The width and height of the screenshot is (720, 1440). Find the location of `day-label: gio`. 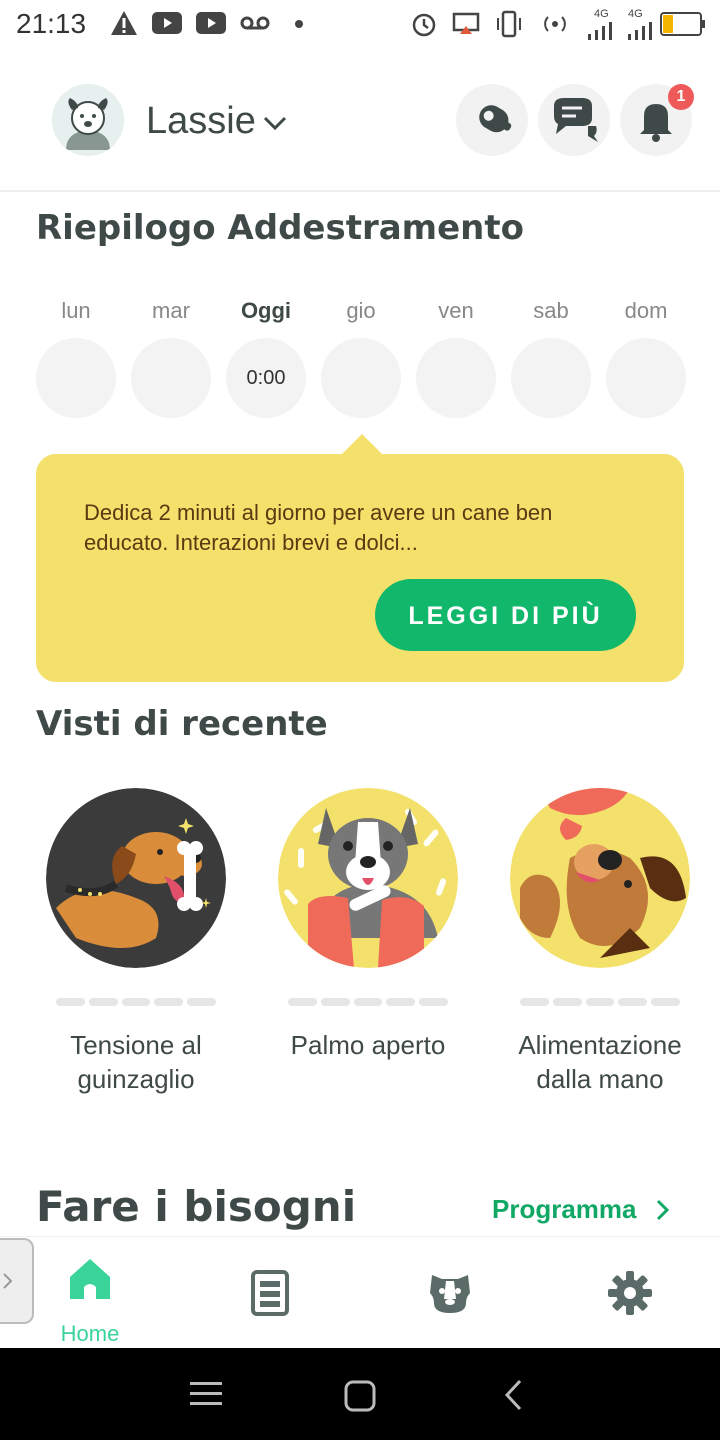

day-label: gio is located at coordinates (361, 310).